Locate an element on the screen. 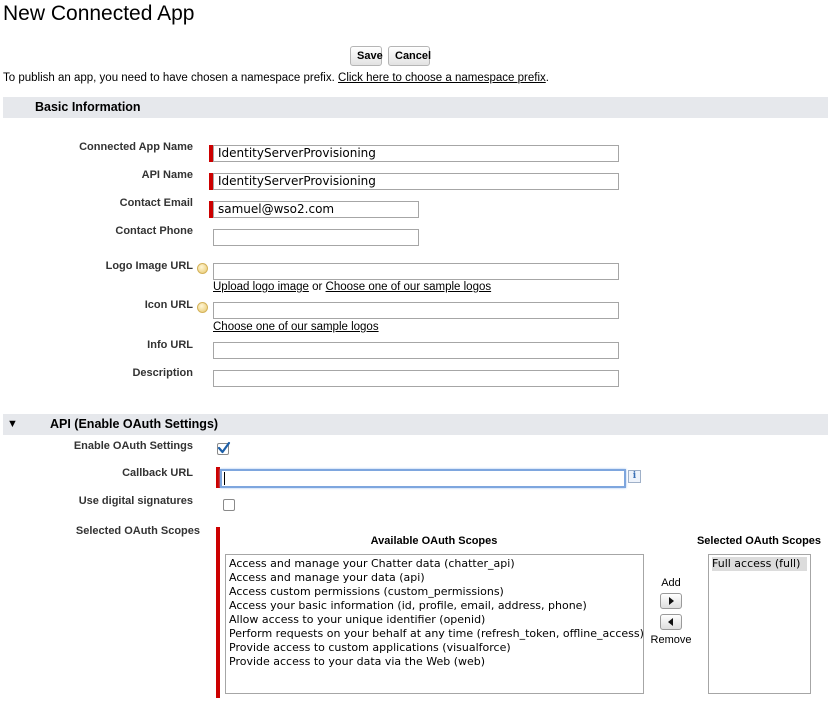  logo-image-url-label: Logo Image URL is located at coordinates (149, 266).